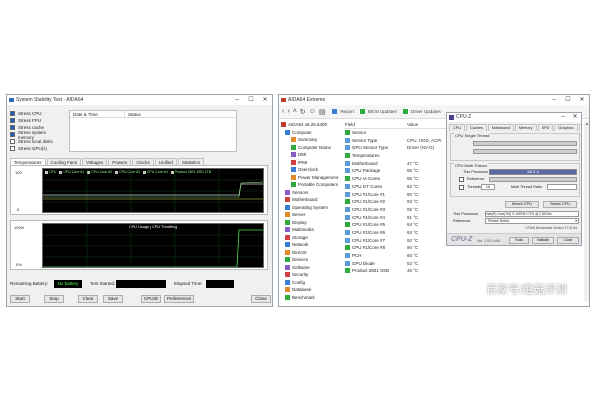 Image resolution: width=600 pixels, height=400 pixels. Describe the element at coordinates (312, 238) in the screenshot. I see `tree-item: Storage` at that location.